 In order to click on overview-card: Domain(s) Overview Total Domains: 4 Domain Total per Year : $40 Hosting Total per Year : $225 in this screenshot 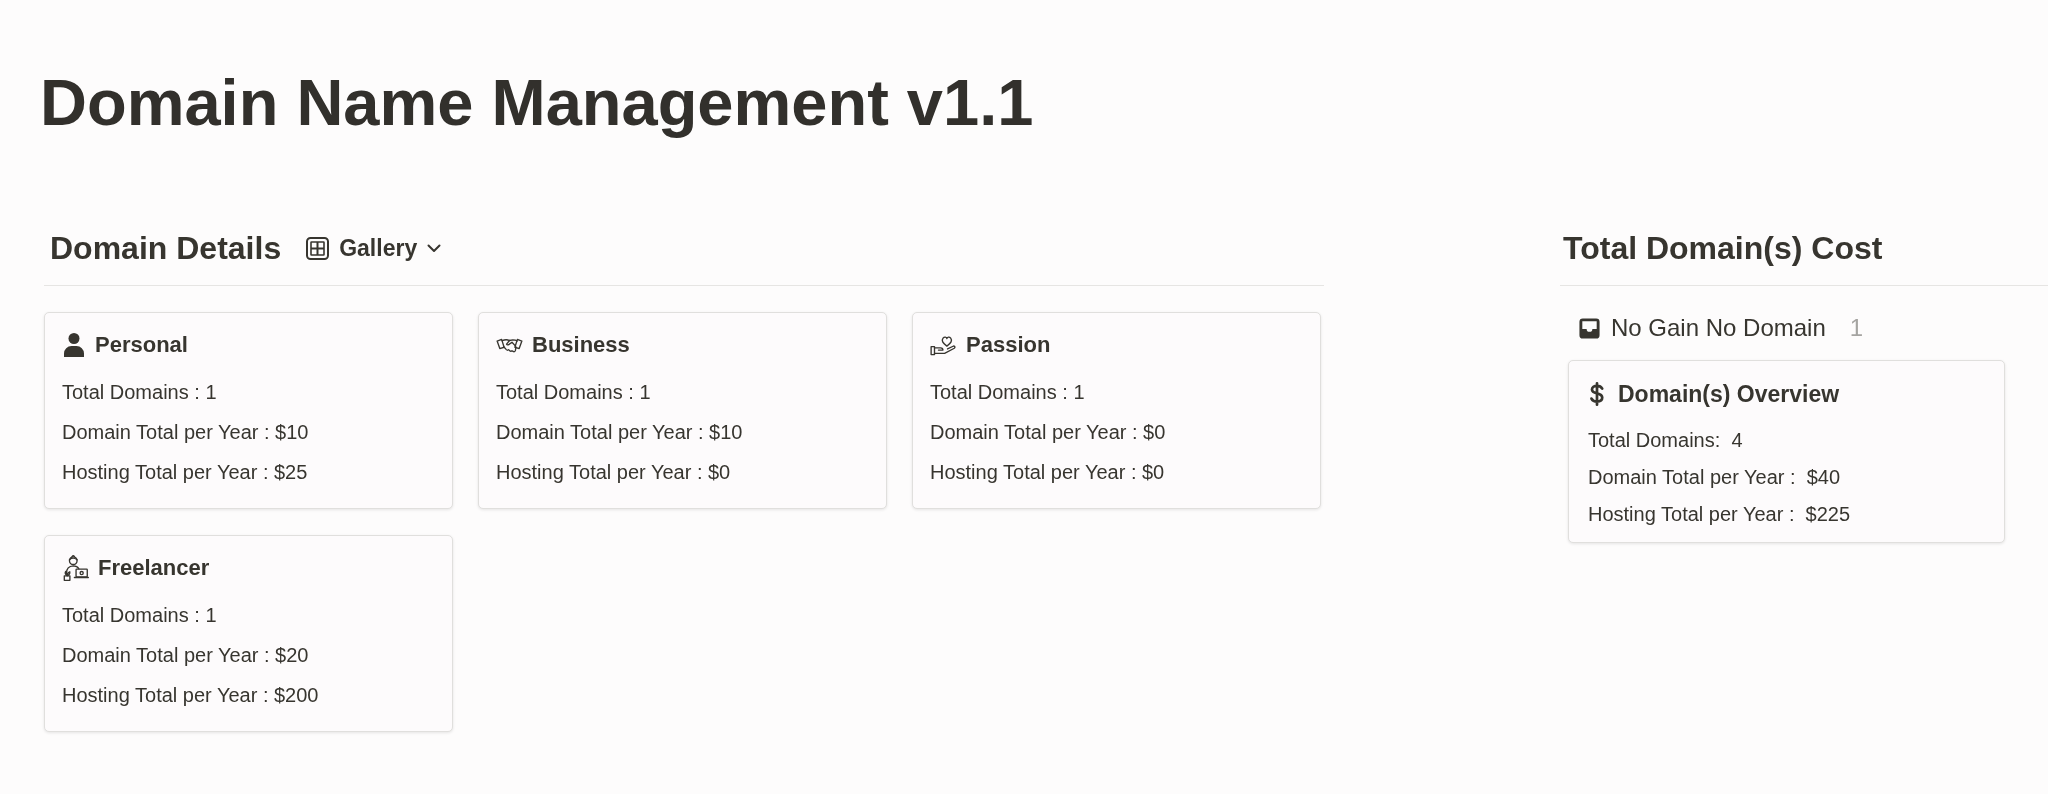, I will do `click(1786, 451)`.